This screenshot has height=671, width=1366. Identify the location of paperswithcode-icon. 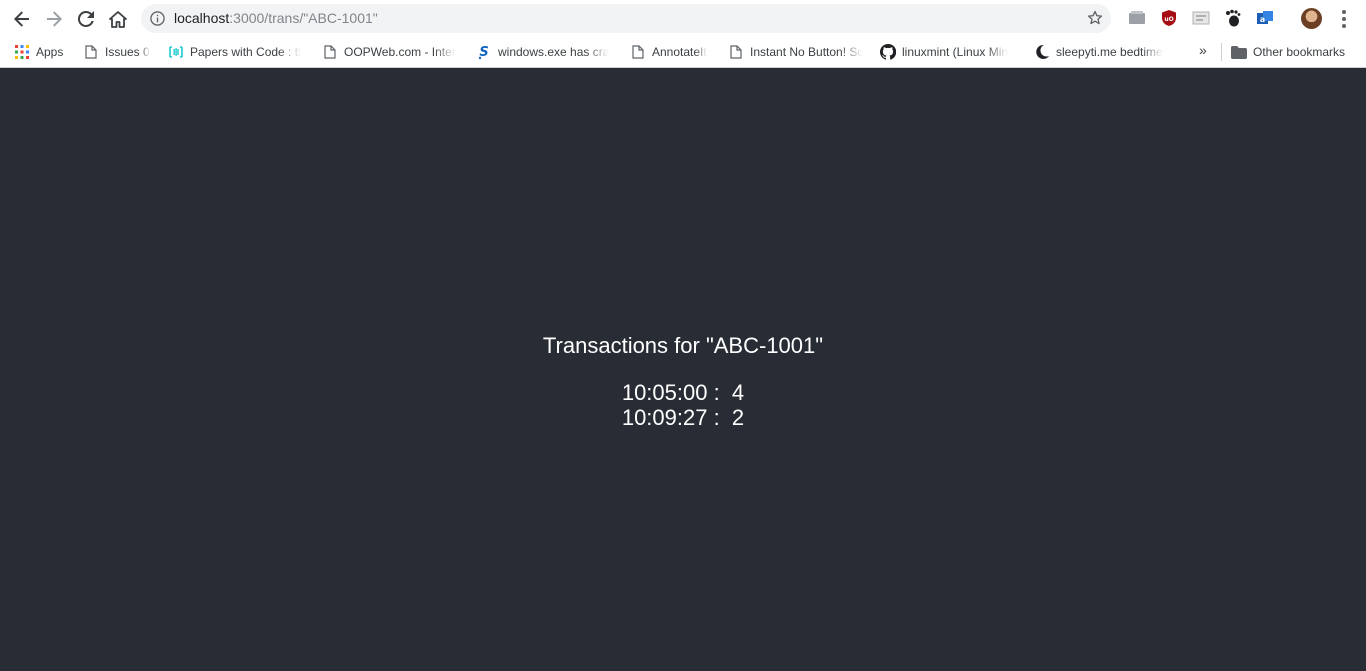
(176, 52).